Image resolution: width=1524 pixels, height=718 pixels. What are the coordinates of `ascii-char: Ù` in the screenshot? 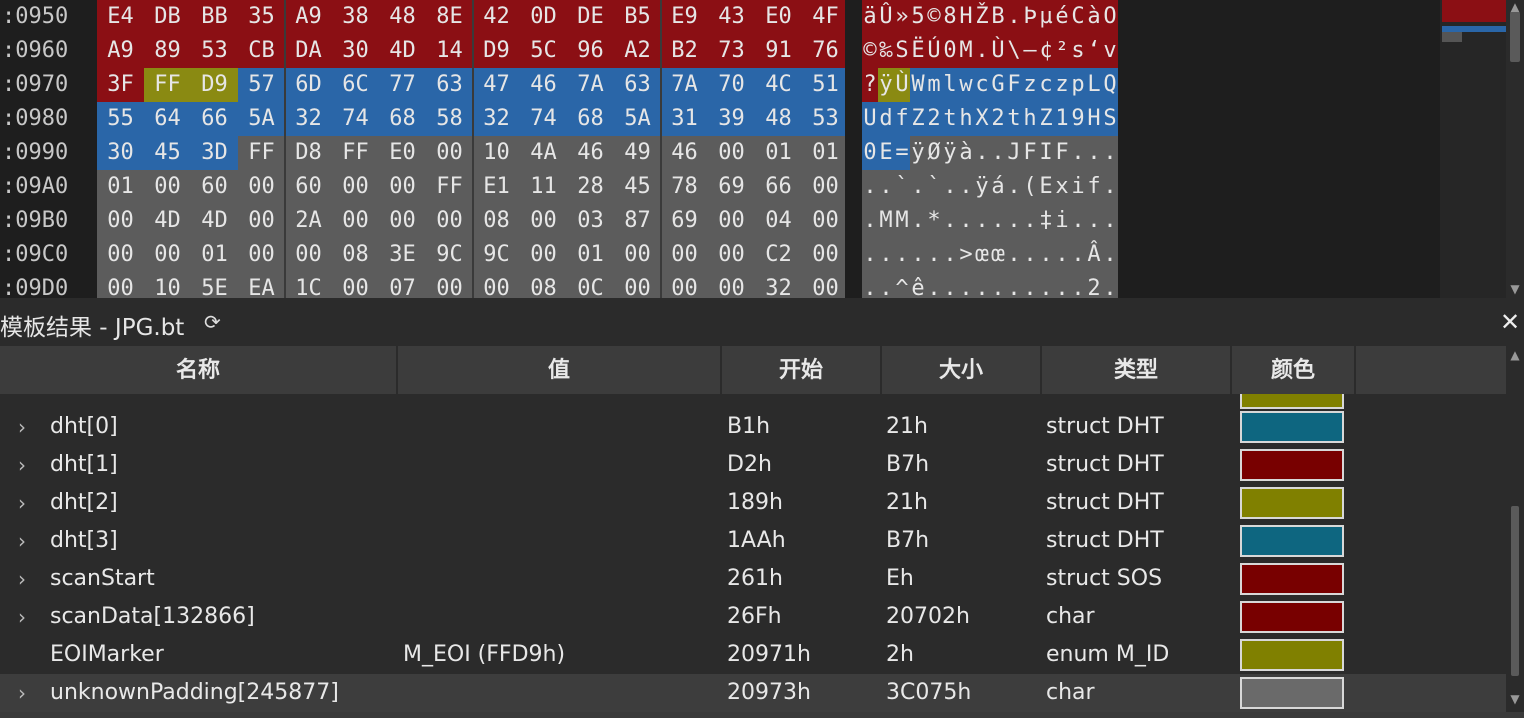 It's located at (998, 51).